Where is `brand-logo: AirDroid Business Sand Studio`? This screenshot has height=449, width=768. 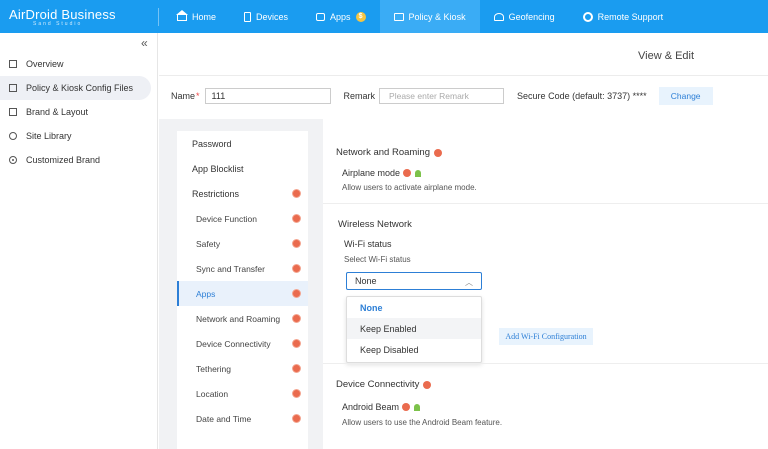 brand-logo: AirDroid Business Sand Studio is located at coordinates (79, 17).